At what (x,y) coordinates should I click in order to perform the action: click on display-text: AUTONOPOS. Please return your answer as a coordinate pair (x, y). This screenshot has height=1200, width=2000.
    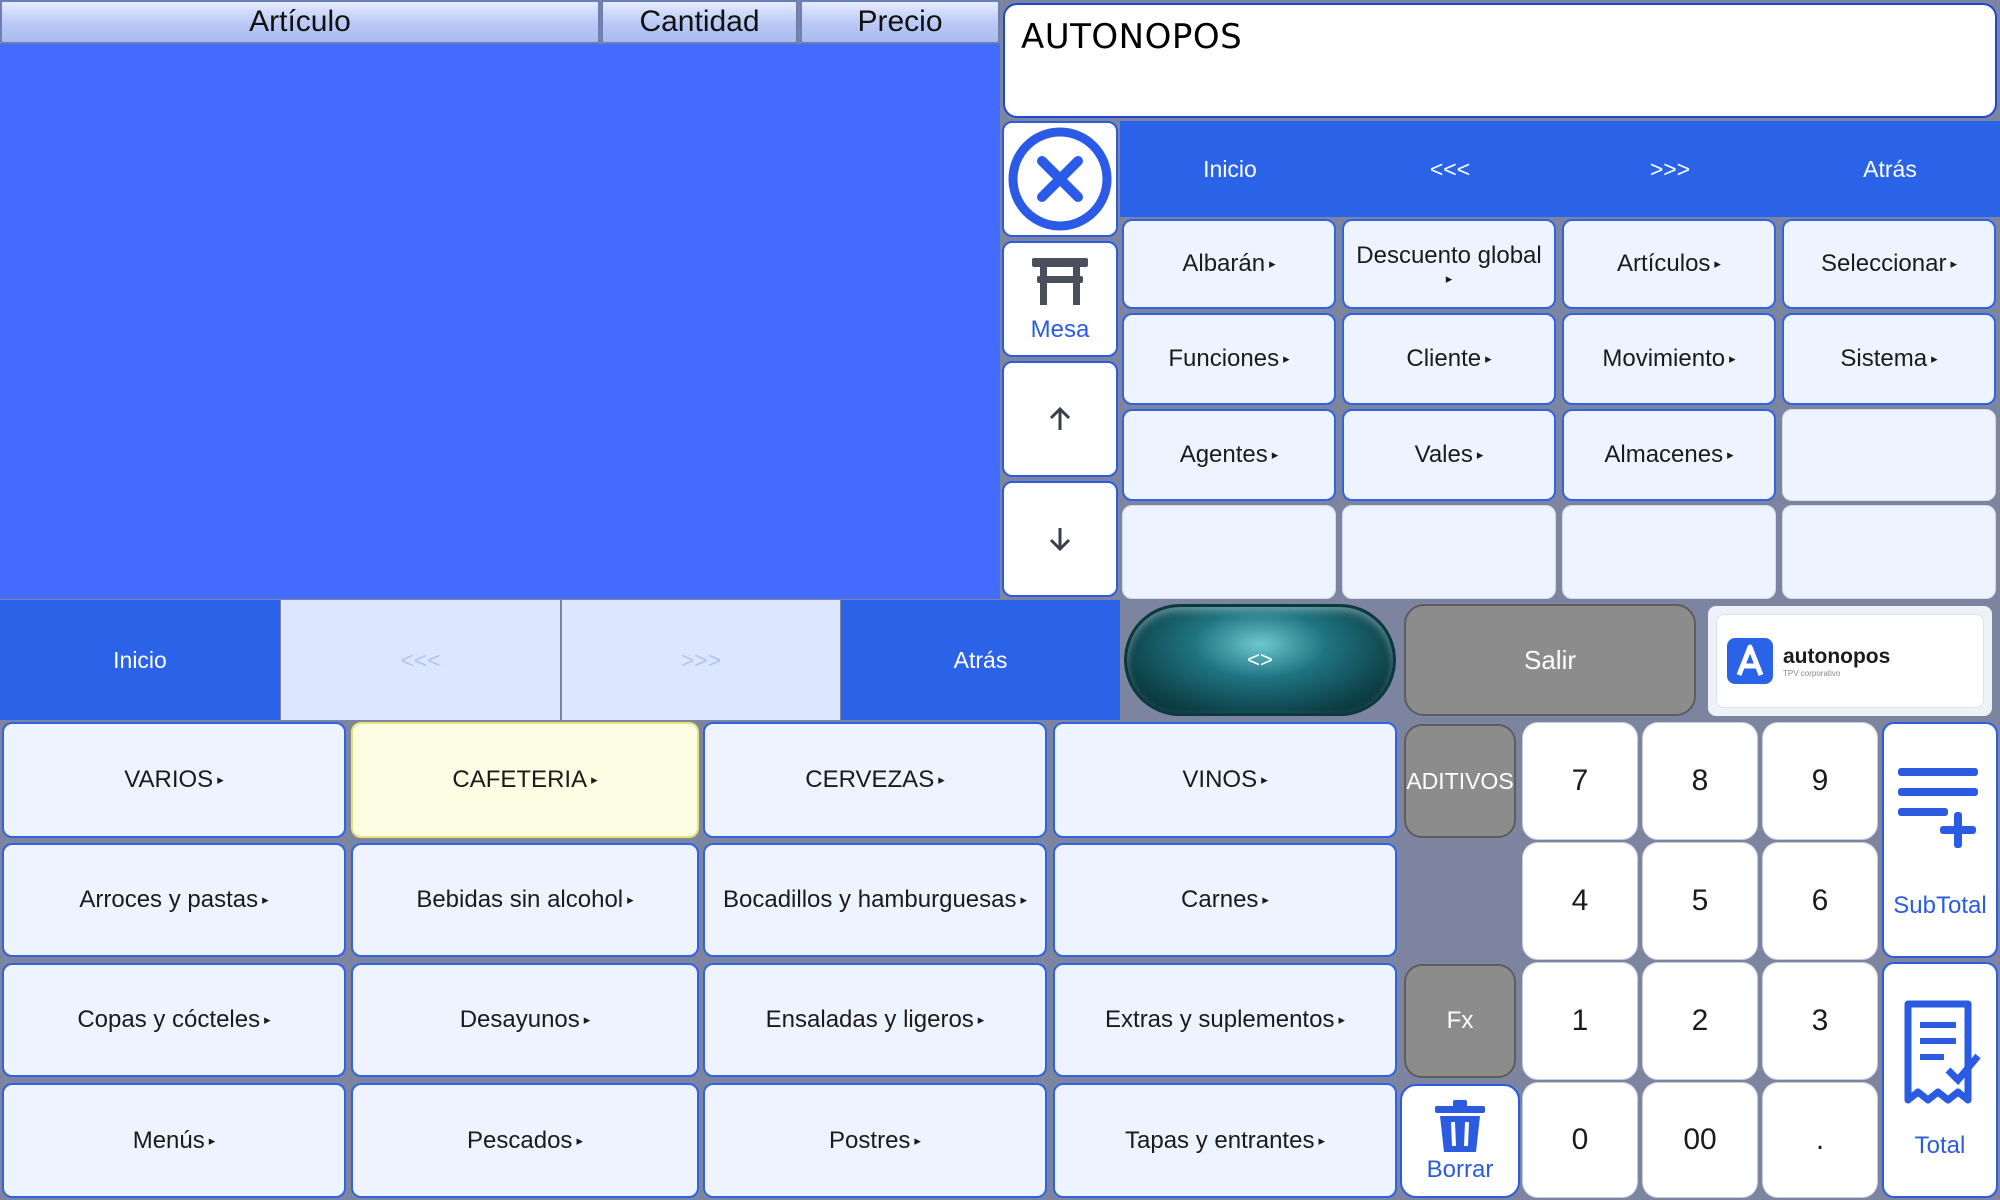
    Looking at the image, I should click on (1132, 37).